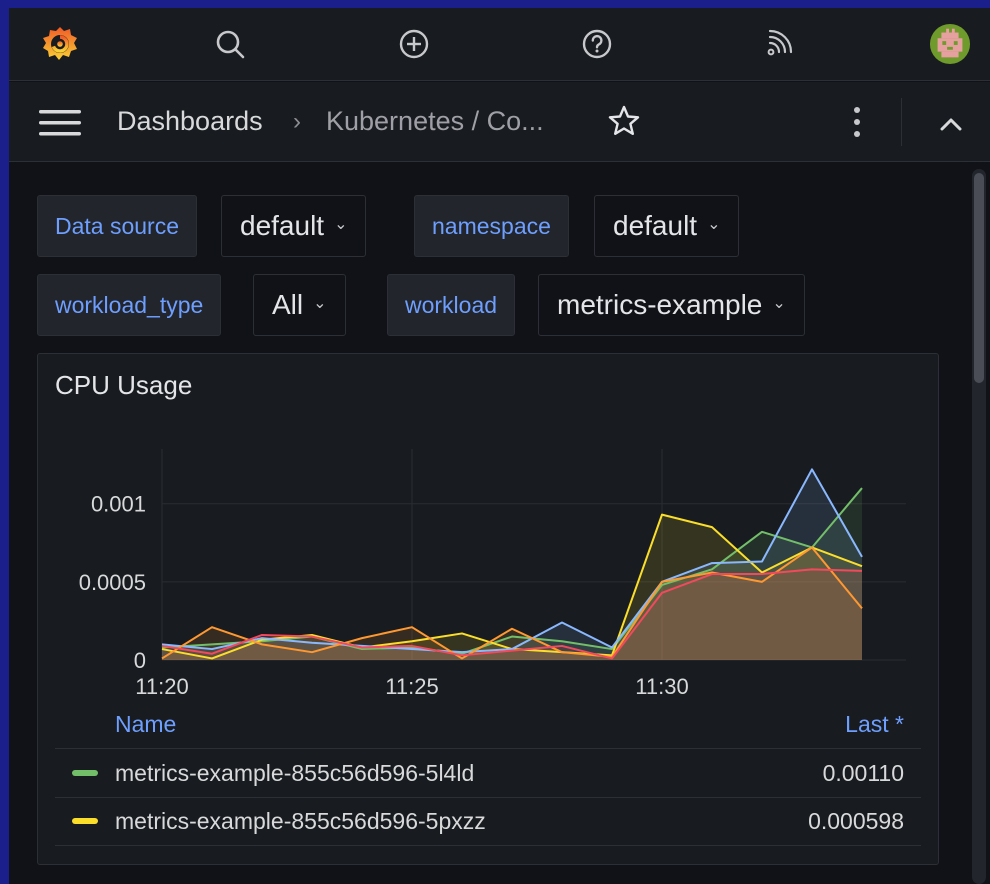 The height and width of the screenshot is (884, 990). I want to click on navbar-divider, so click(901, 122).